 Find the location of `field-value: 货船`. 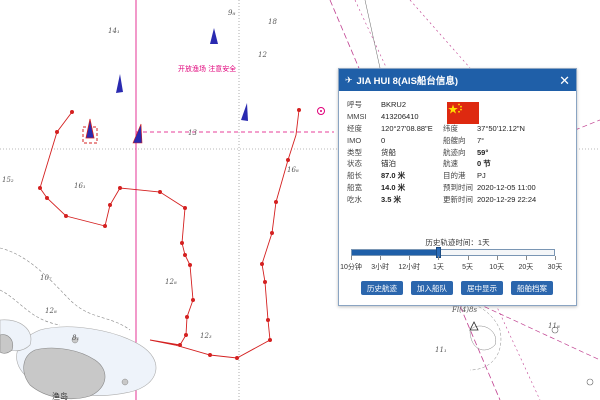

field-value: 货船 is located at coordinates (388, 152).